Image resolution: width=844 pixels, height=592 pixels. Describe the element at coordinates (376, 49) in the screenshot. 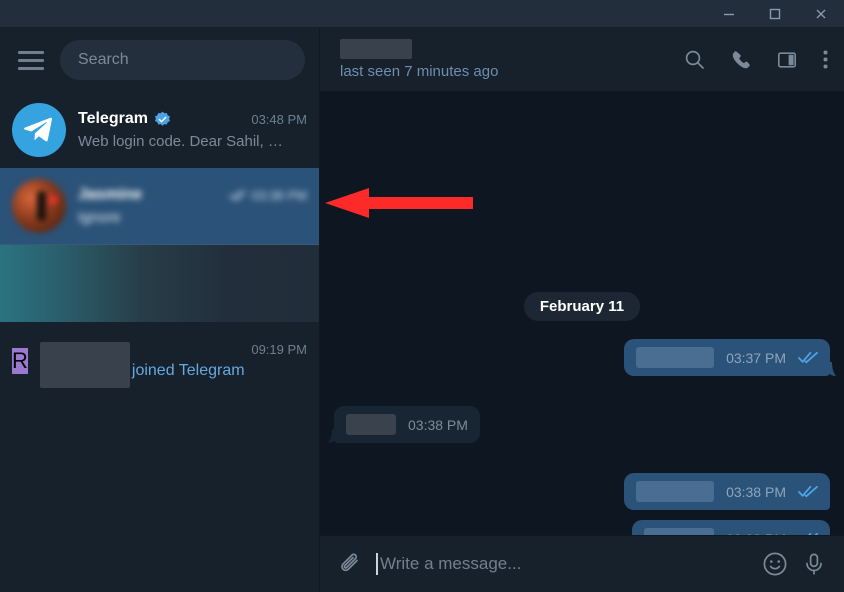

I see `redacted-contact-name` at that location.